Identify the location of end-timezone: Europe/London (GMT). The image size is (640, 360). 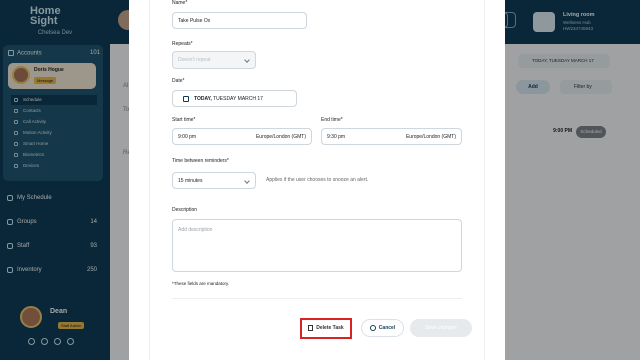
(430, 137).